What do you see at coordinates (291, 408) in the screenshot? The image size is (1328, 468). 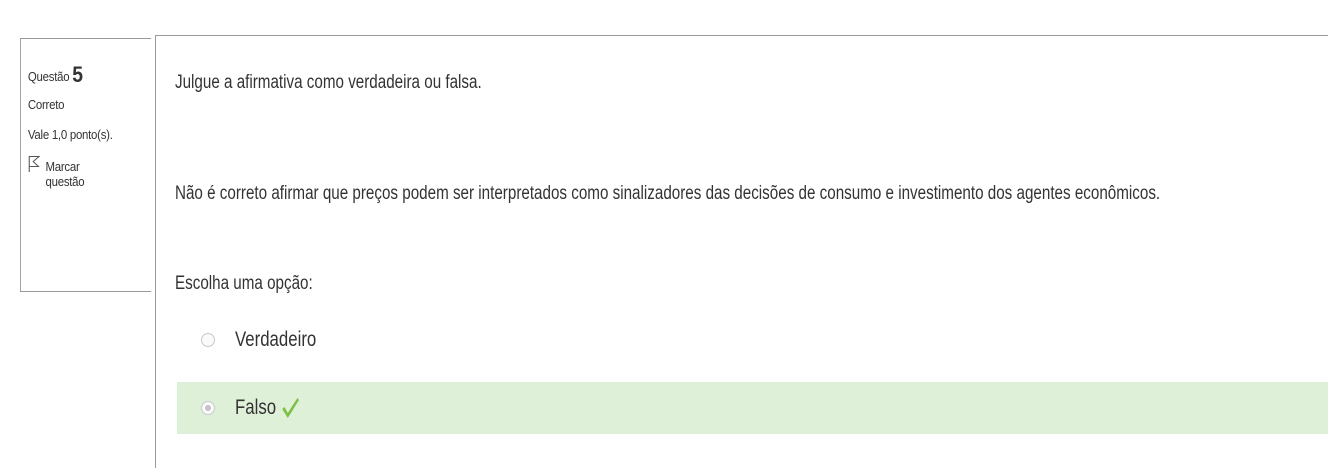 I see `check-icon` at bounding box center [291, 408].